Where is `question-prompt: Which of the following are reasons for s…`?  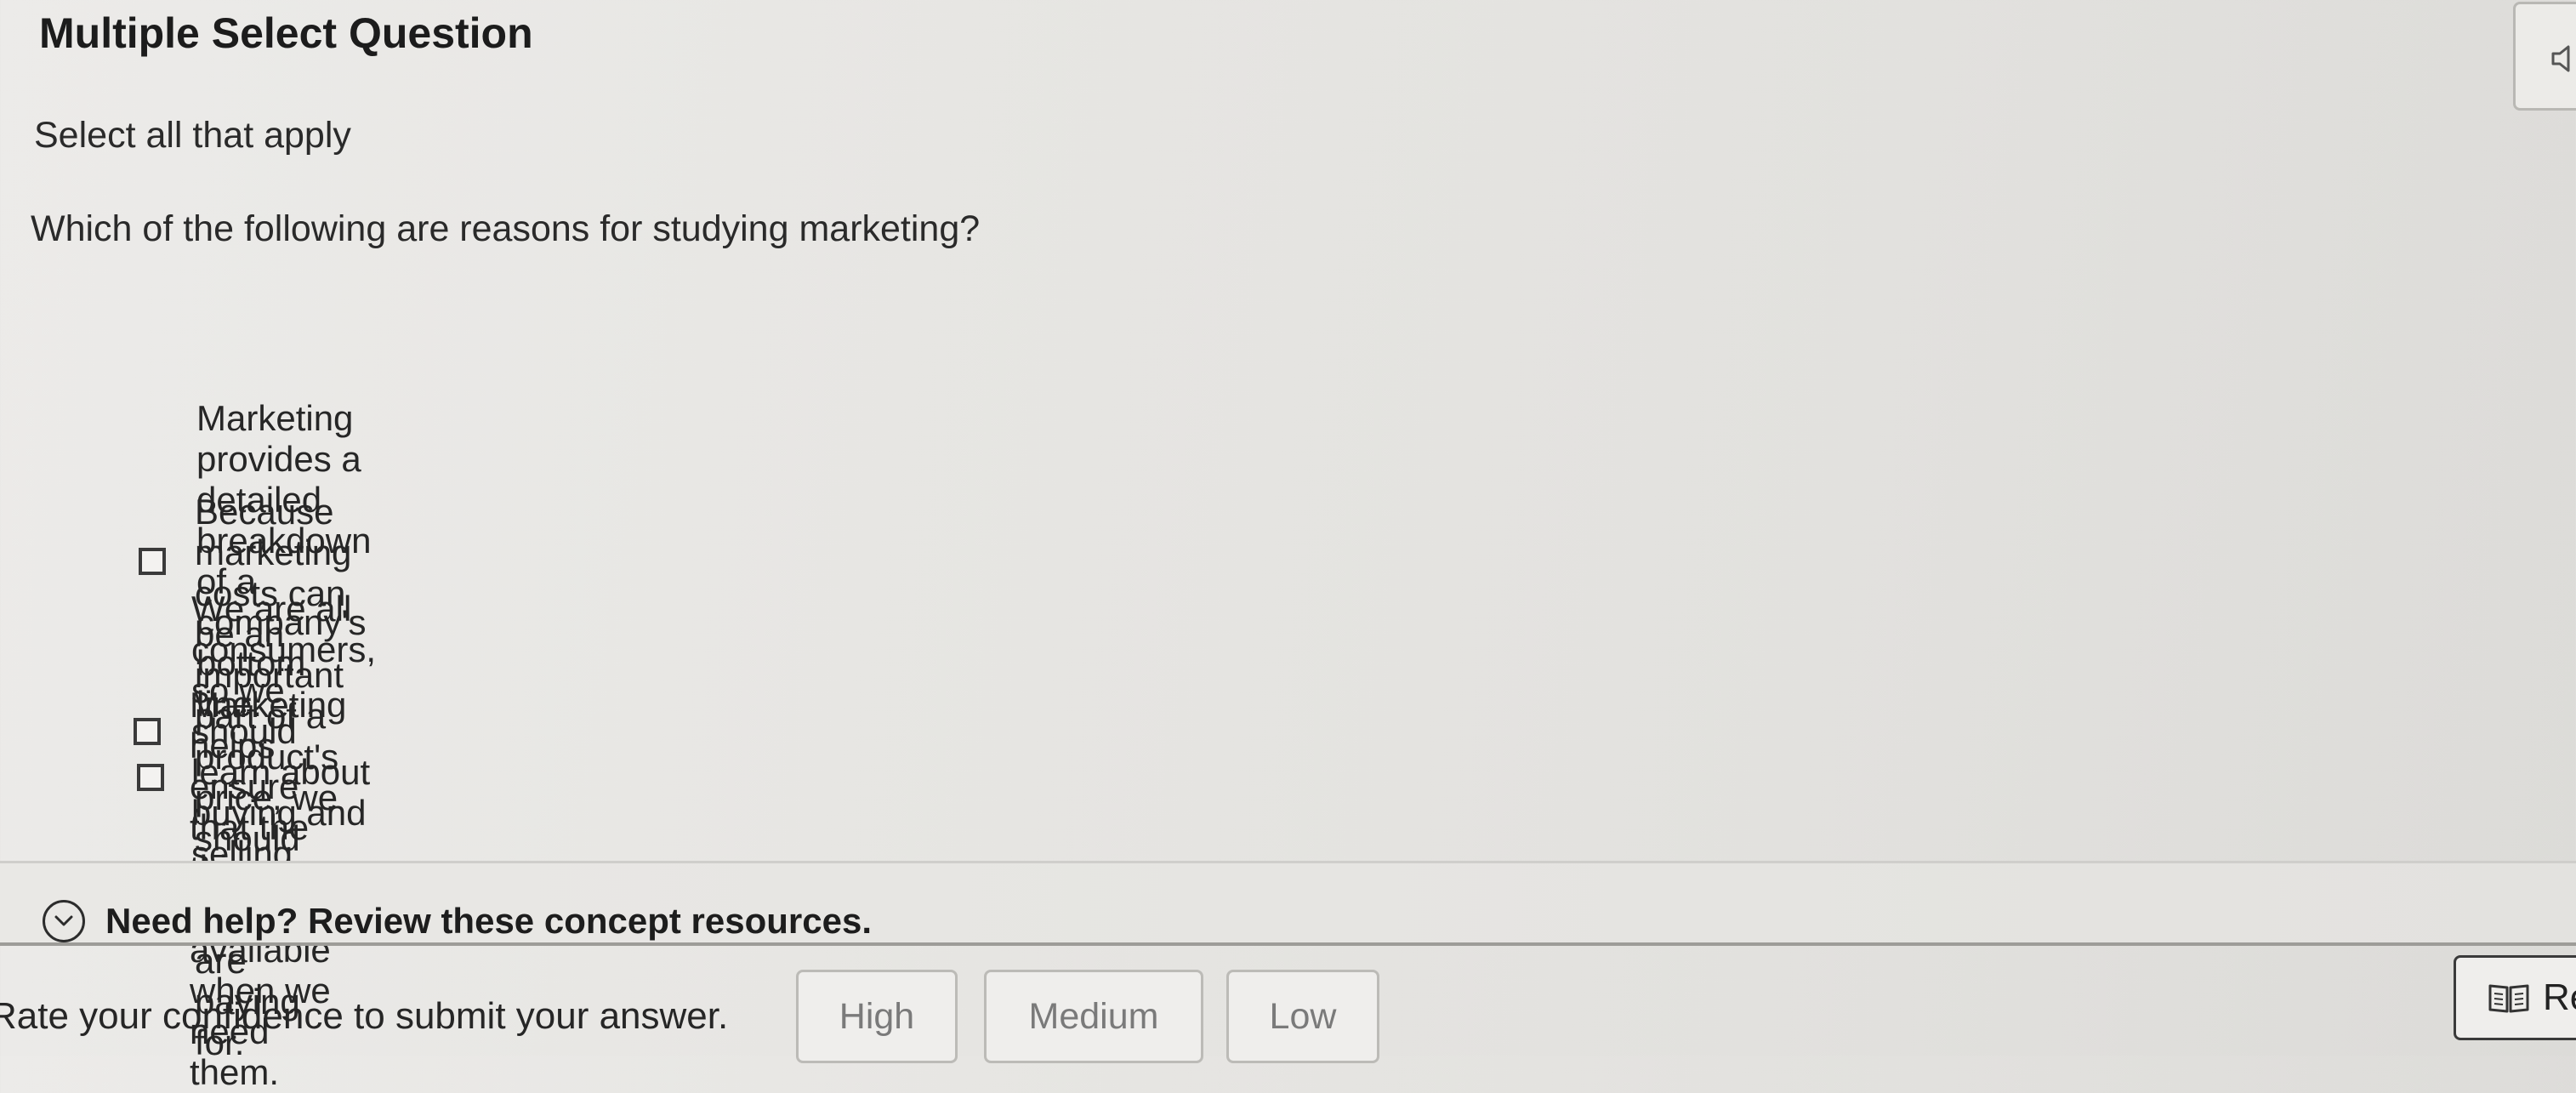 question-prompt: Which of the following are reasons for s… is located at coordinates (506, 228).